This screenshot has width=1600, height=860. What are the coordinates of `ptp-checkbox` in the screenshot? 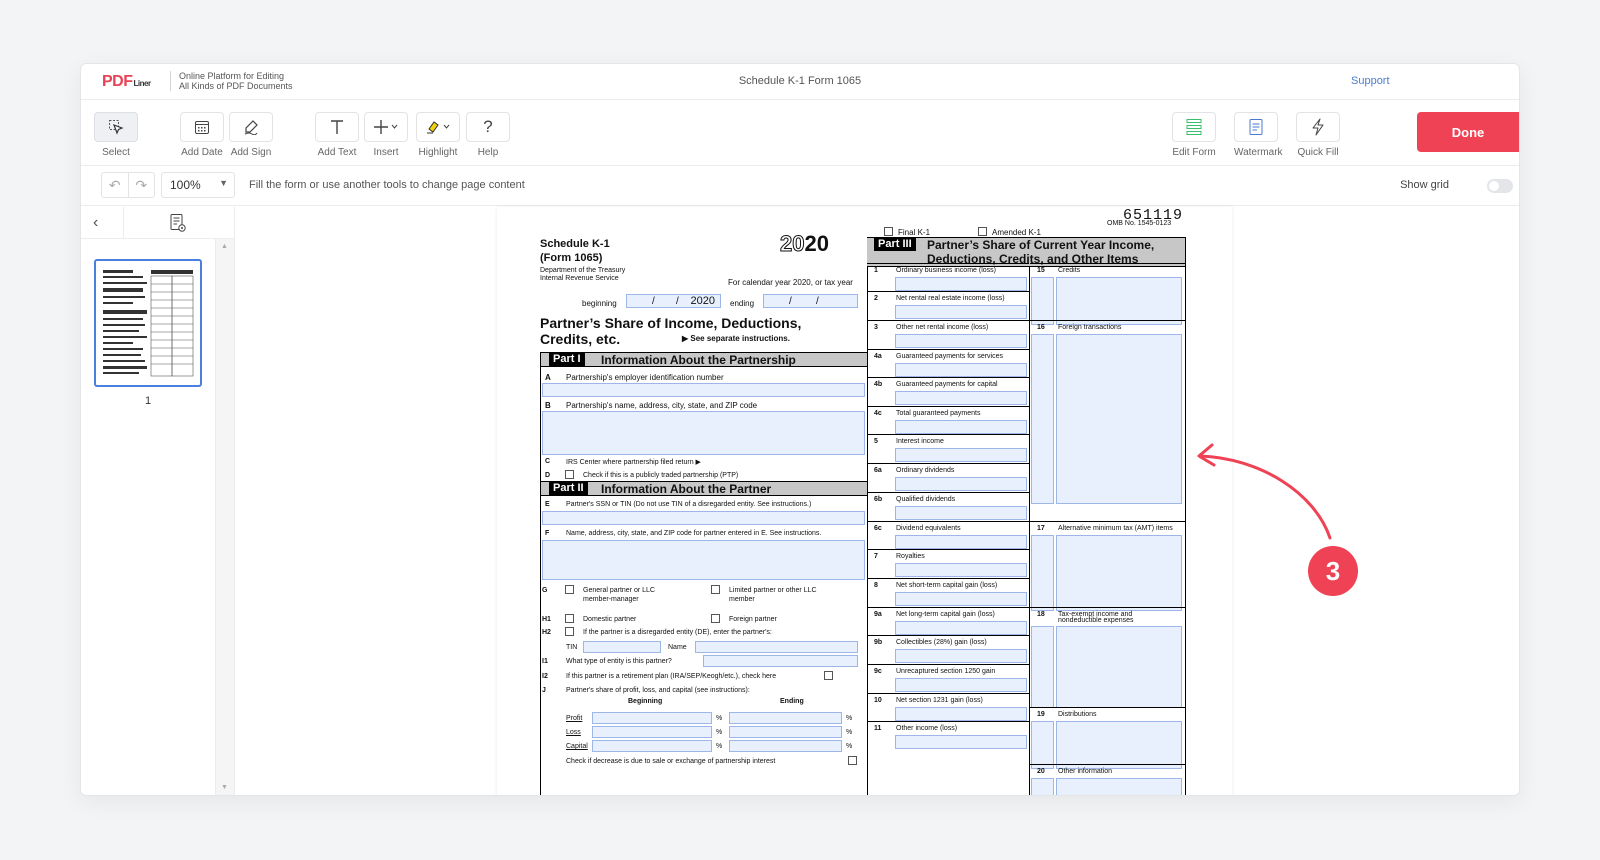 It's located at (569, 474).